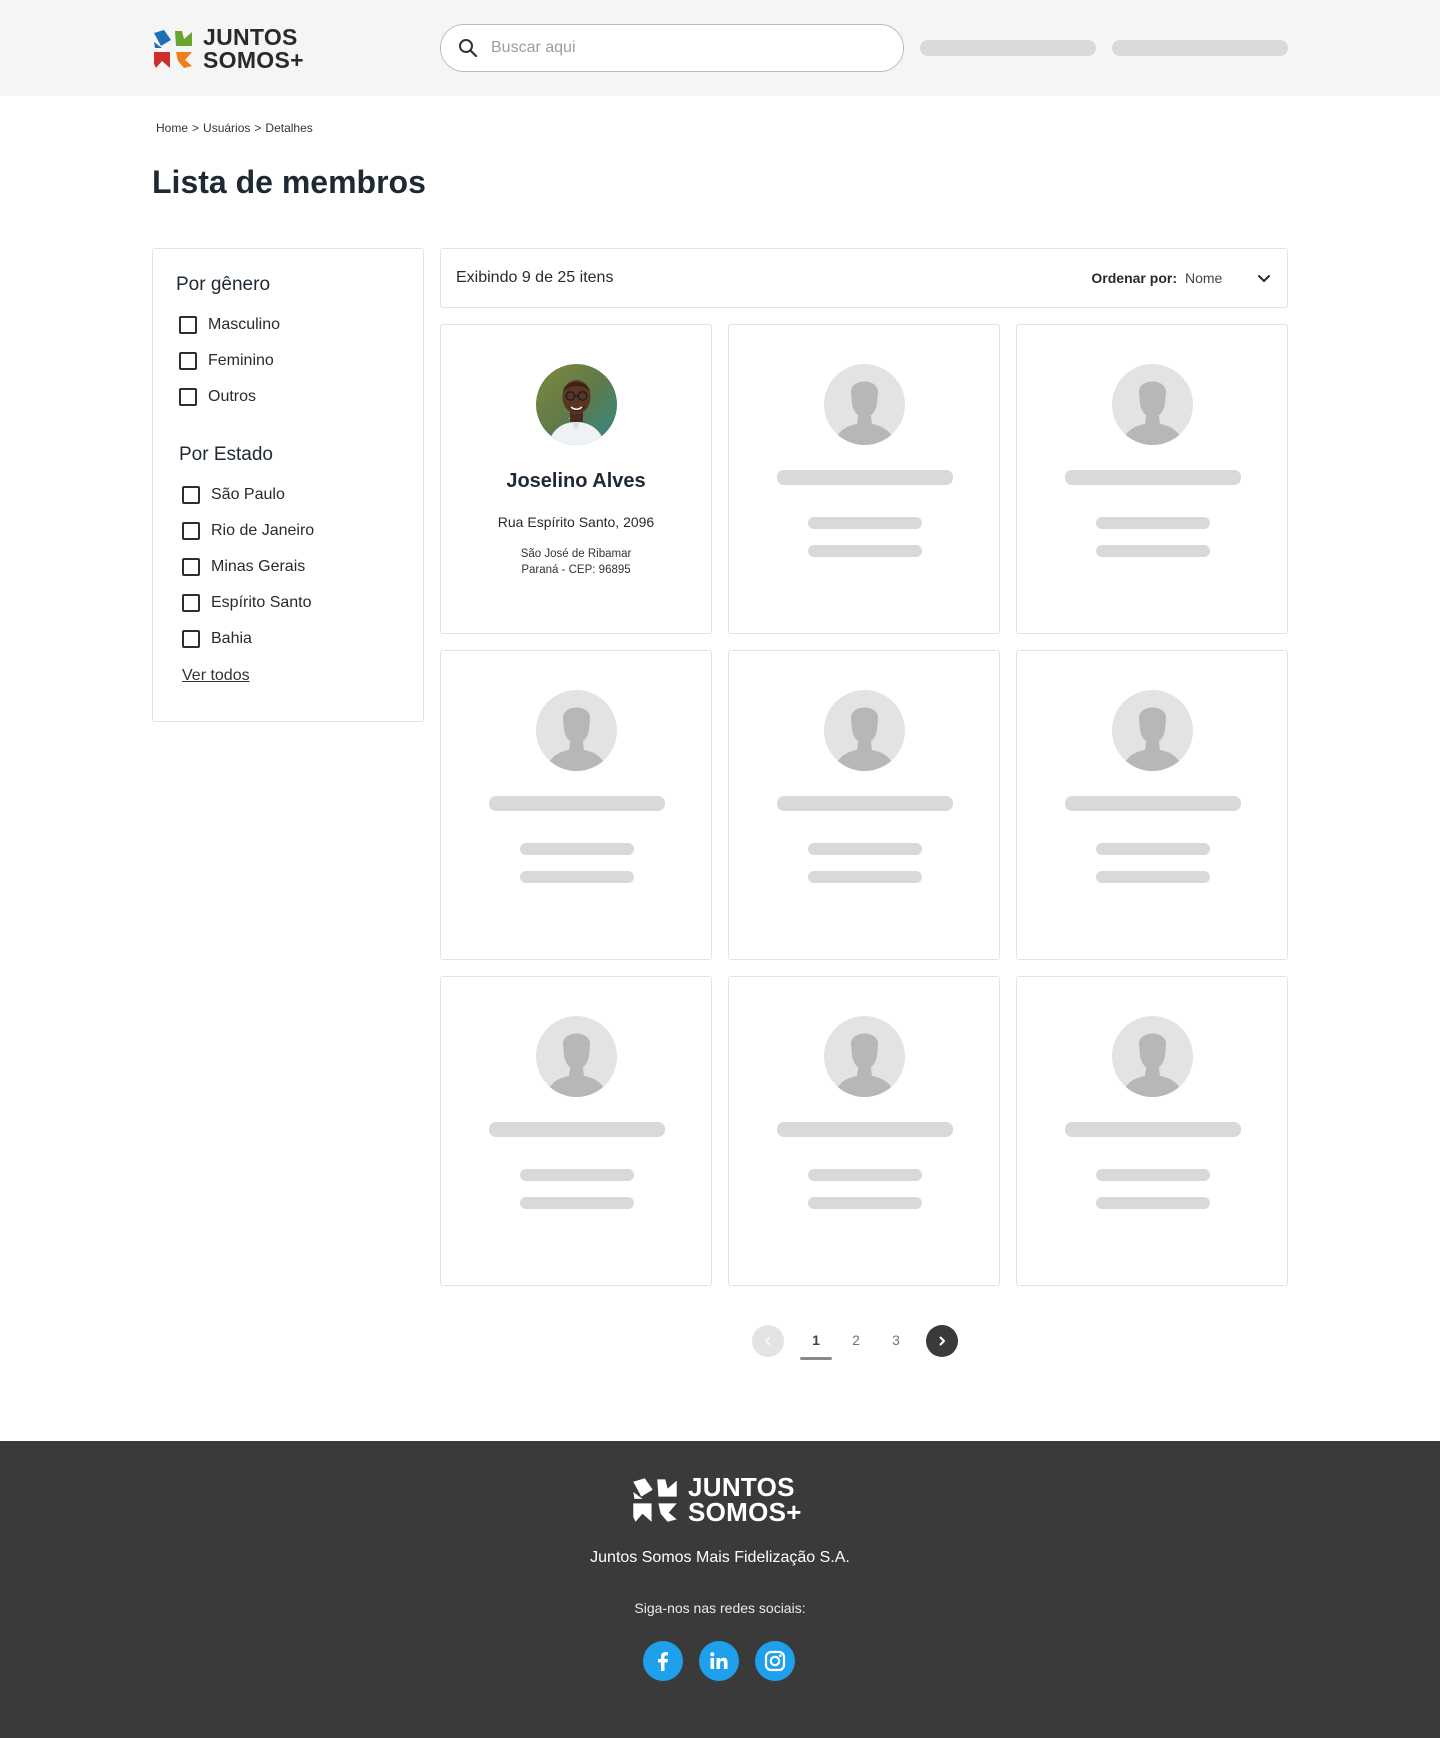 The image size is (1440, 1738). I want to click on filter-state-minas-gerais: Minas Gerais, so click(243, 567).